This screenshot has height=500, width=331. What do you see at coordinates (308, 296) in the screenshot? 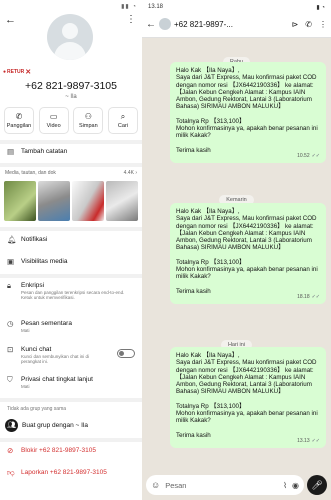
I see `message-meta: 18.18 ✓✓` at bounding box center [308, 296].